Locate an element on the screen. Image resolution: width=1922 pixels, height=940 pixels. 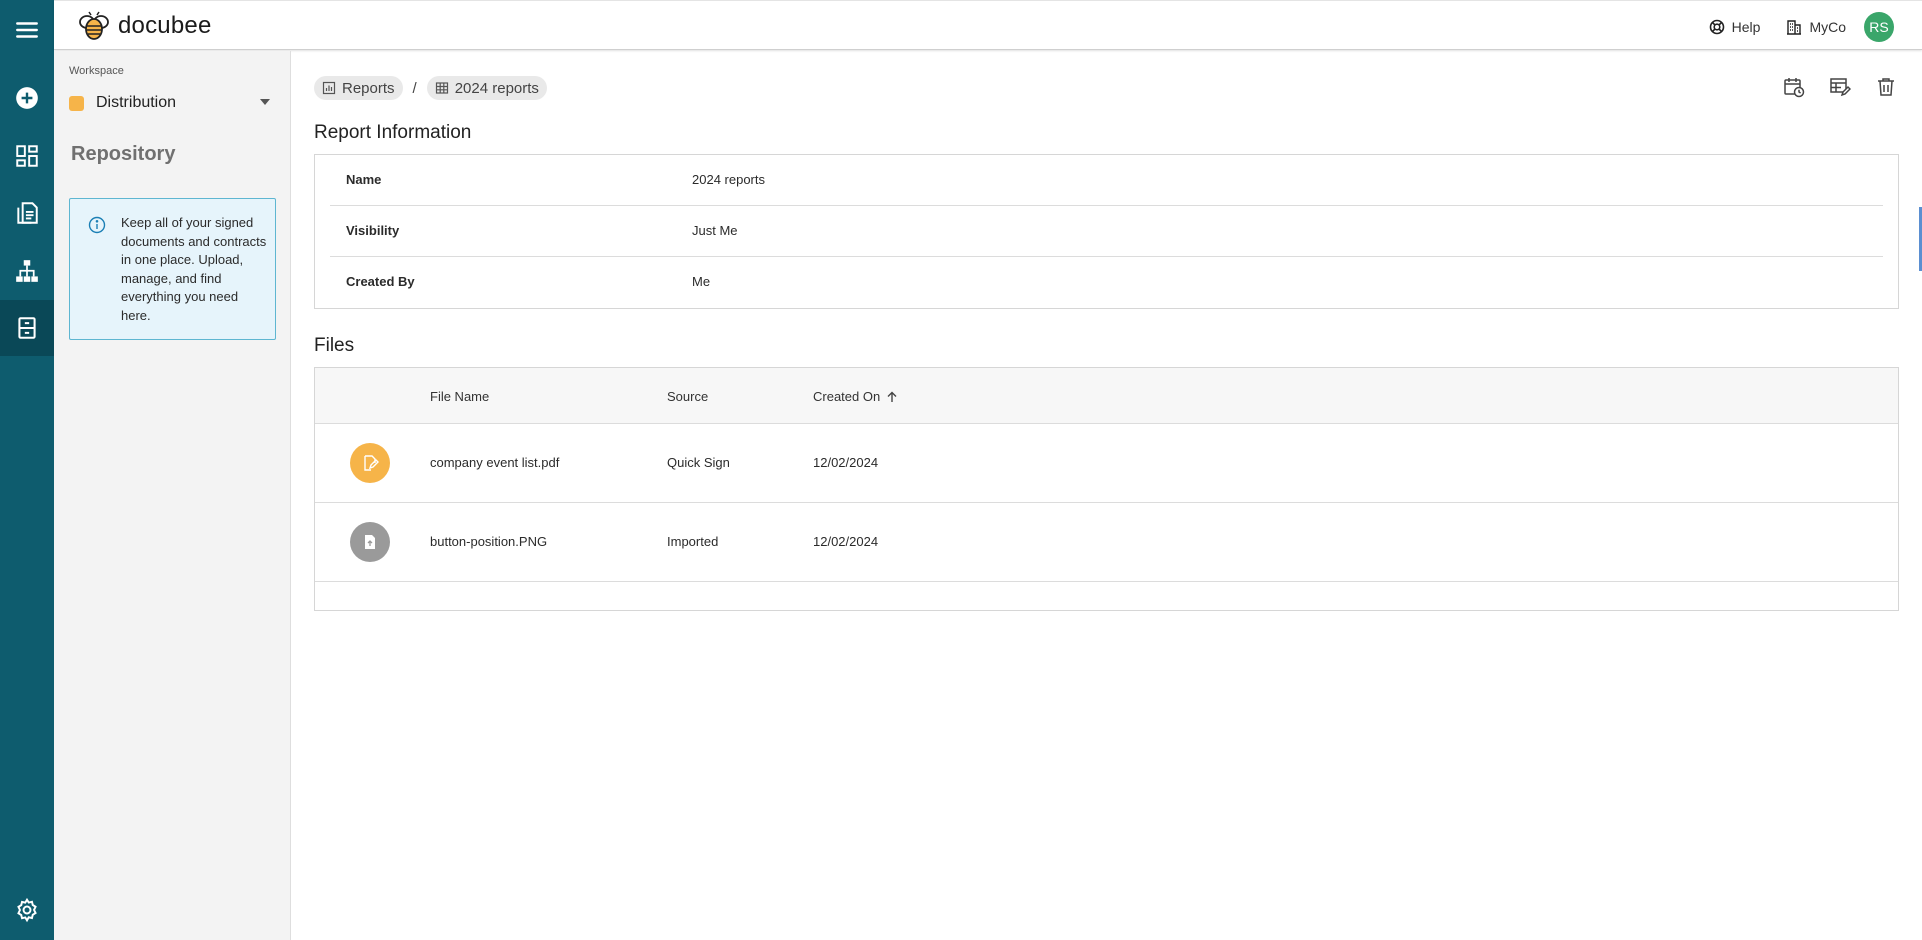
breadcrumb-reports-label: Reports is located at coordinates (368, 88).